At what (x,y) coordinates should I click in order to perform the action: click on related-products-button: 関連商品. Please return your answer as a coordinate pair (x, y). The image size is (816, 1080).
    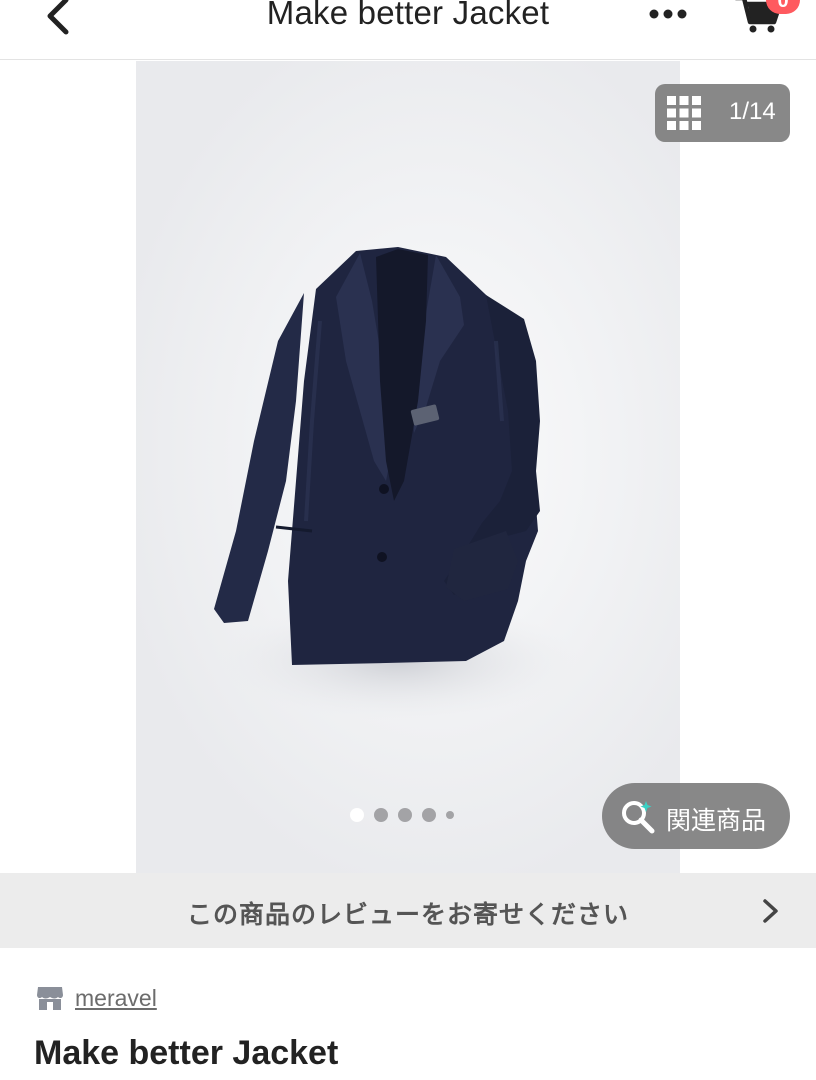
    Looking at the image, I should click on (696, 816).